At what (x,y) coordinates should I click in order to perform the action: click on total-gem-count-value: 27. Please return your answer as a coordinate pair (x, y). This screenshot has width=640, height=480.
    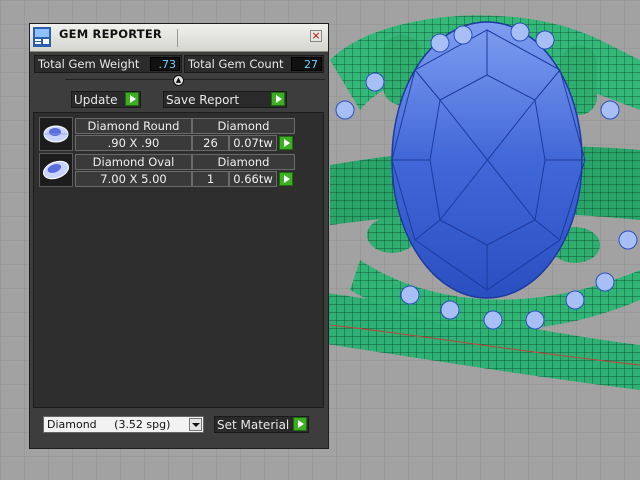
    Looking at the image, I should click on (306, 64).